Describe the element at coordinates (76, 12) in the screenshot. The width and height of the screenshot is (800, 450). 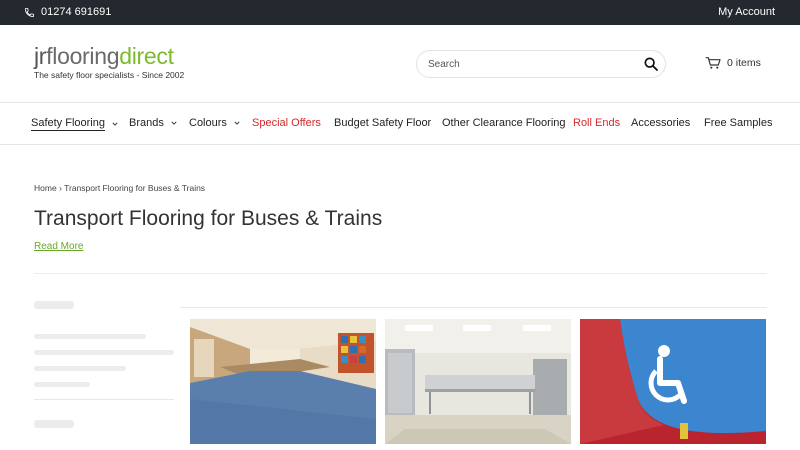
I see `phone-number: 01274 691691` at that location.